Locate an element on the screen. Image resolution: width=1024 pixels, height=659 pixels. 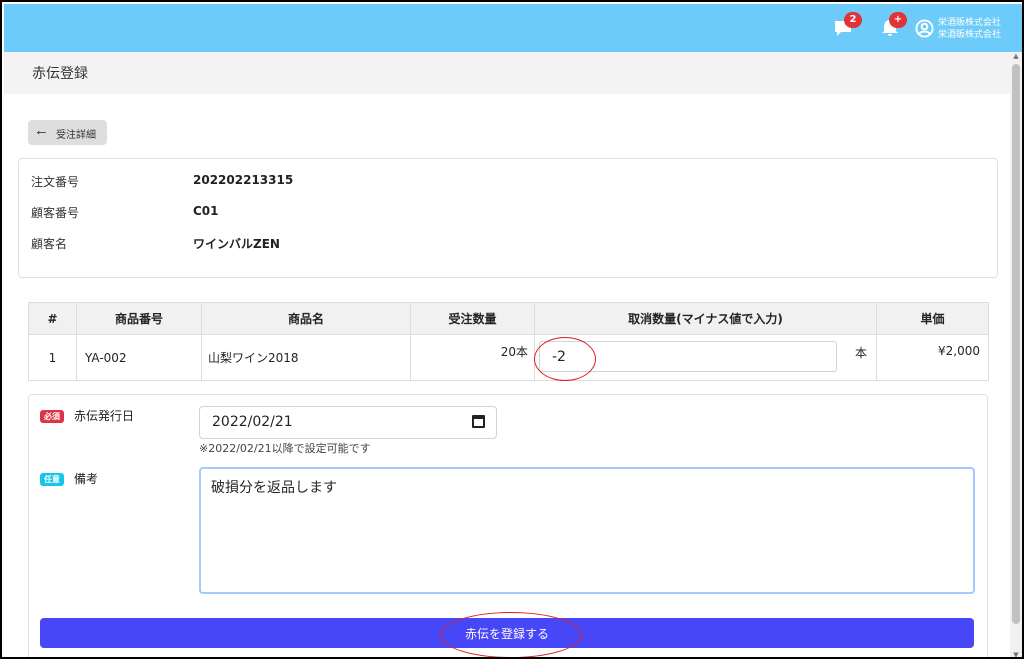
order-number-value: 202202213315 is located at coordinates (243, 180).